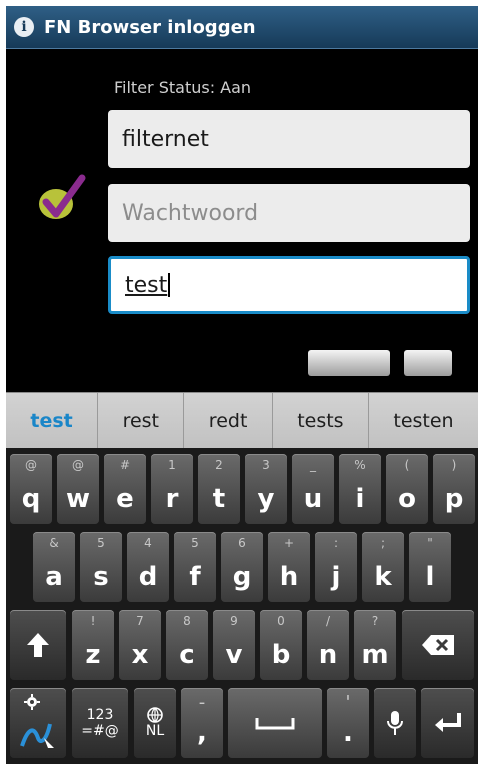 Image resolution: width=480 pixels, height=770 pixels. What do you see at coordinates (140, 645) in the screenshot?
I see `key-x: 7 x` at bounding box center [140, 645].